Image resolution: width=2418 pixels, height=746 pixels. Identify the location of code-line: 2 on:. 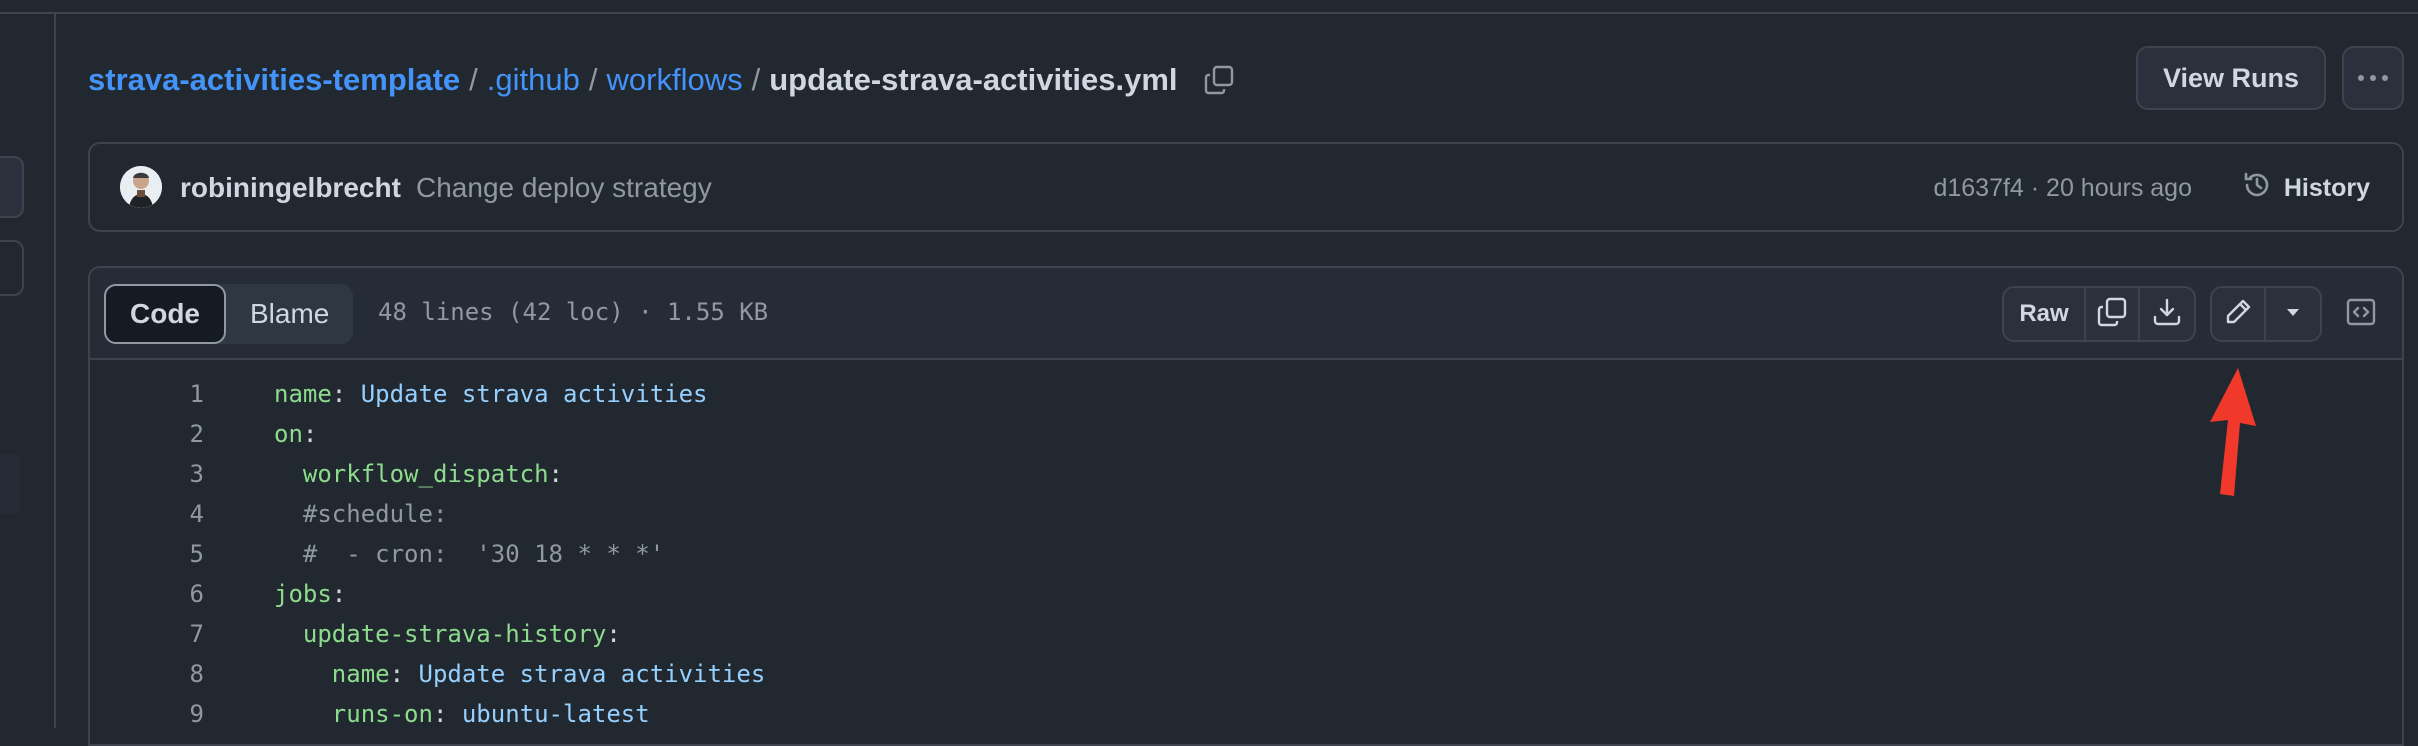
(1246, 434).